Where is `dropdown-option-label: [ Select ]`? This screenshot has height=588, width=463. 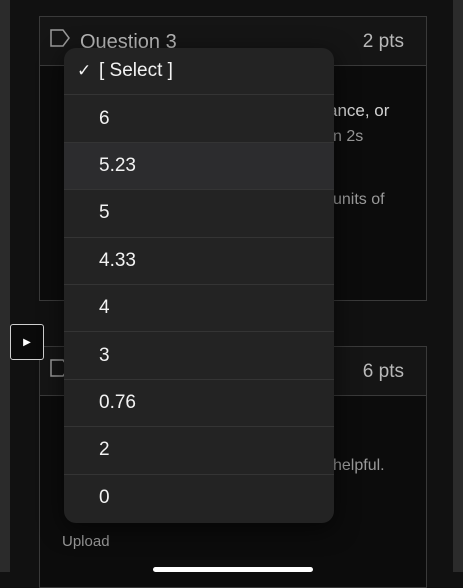 dropdown-option-label: [ Select ] is located at coordinates (136, 71).